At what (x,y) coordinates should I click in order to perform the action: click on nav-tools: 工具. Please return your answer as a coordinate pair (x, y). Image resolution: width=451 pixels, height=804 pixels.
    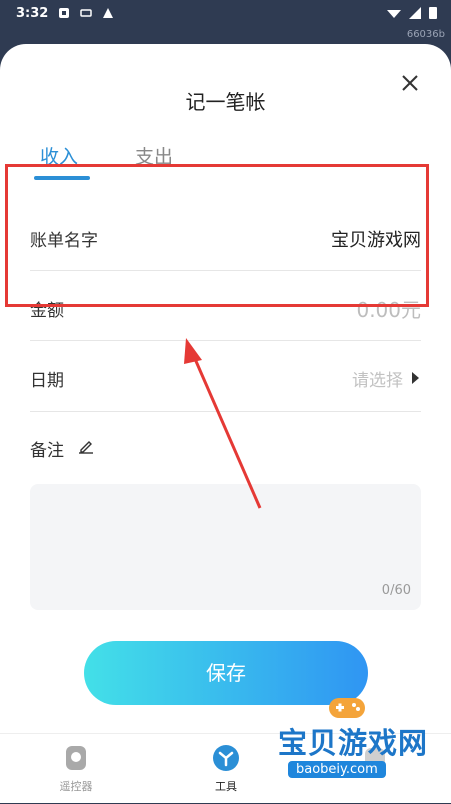
    Looking at the image, I should click on (226, 769).